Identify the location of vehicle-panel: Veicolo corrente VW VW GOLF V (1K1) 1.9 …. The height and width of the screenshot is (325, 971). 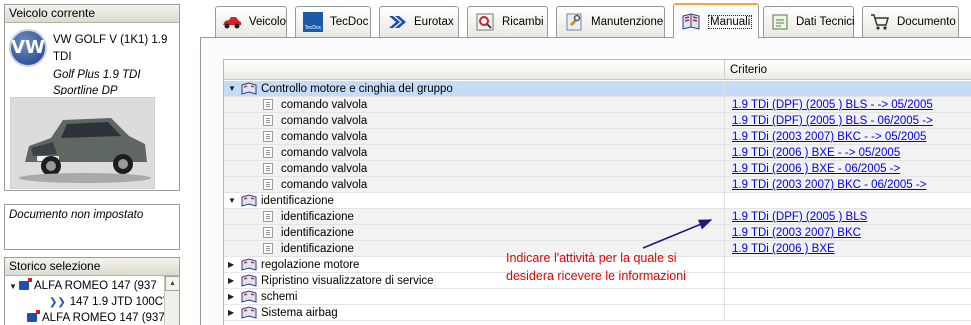
(92, 97).